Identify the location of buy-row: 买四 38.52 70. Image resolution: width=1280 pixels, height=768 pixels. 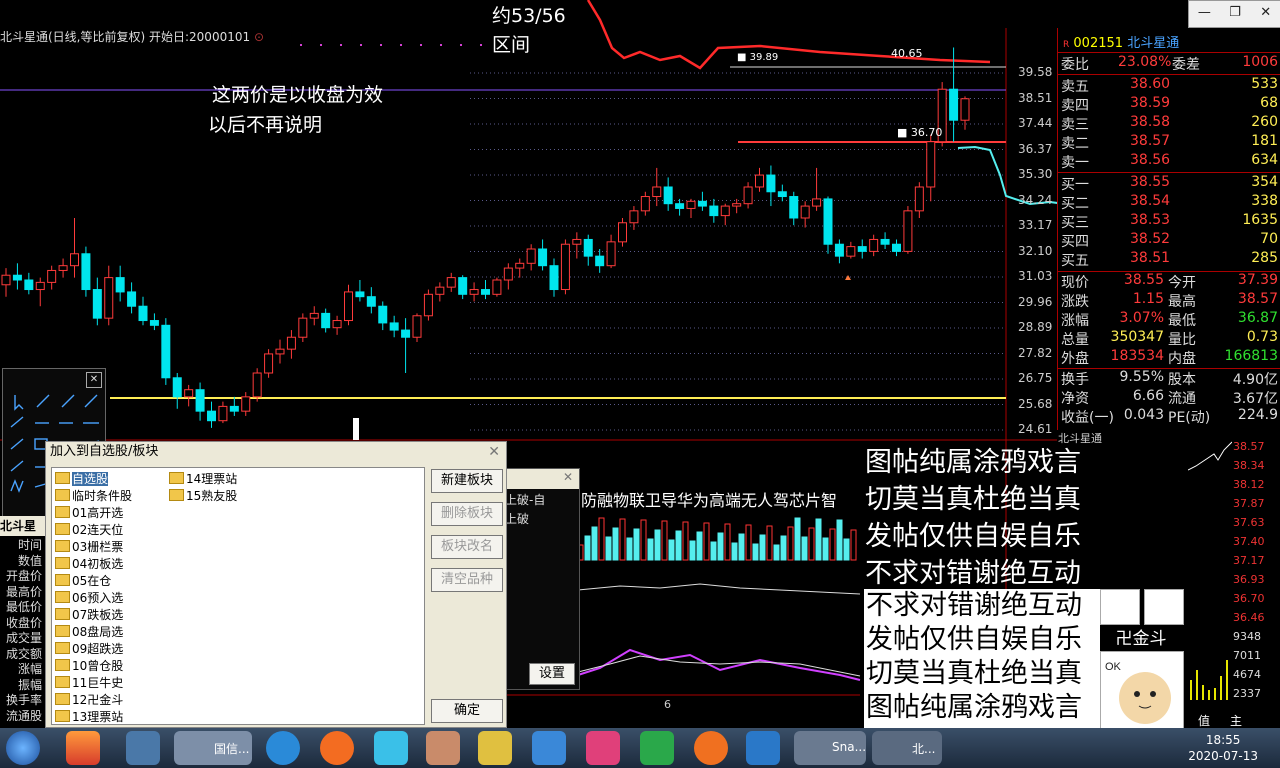
(1169, 240).